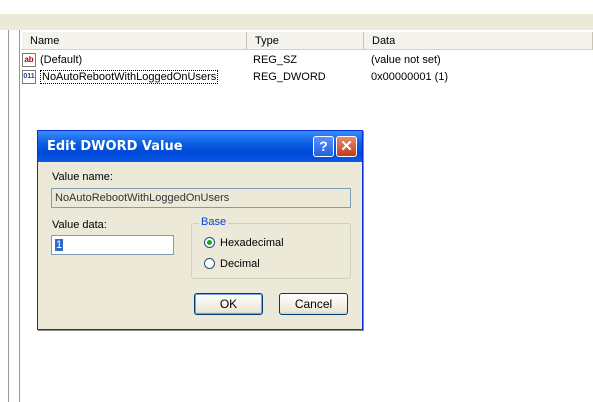  I want to click on radio-hexadecimal-indicator, so click(209, 242).